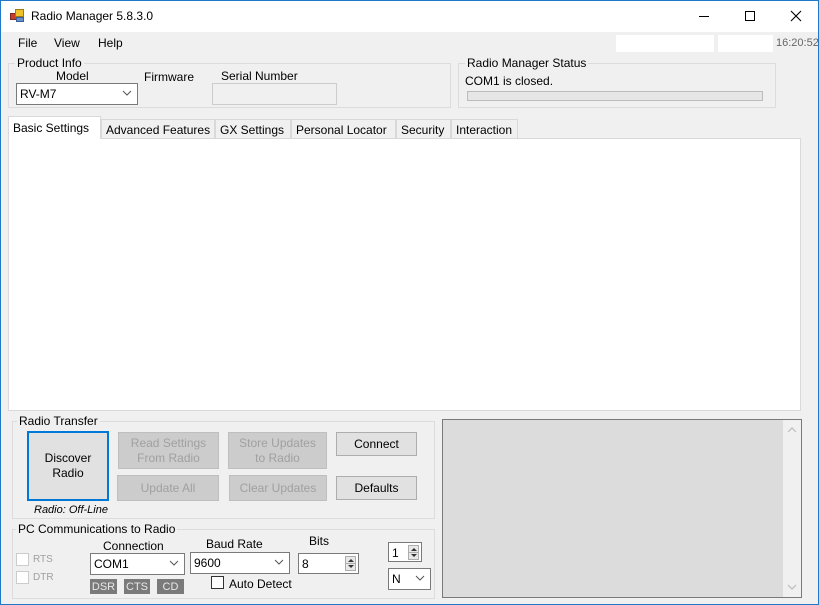 The height and width of the screenshot is (605, 819). What do you see at coordinates (259, 76) in the screenshot?
I see `serial-number-label: Serial Number` at bounding box center [259, 76].